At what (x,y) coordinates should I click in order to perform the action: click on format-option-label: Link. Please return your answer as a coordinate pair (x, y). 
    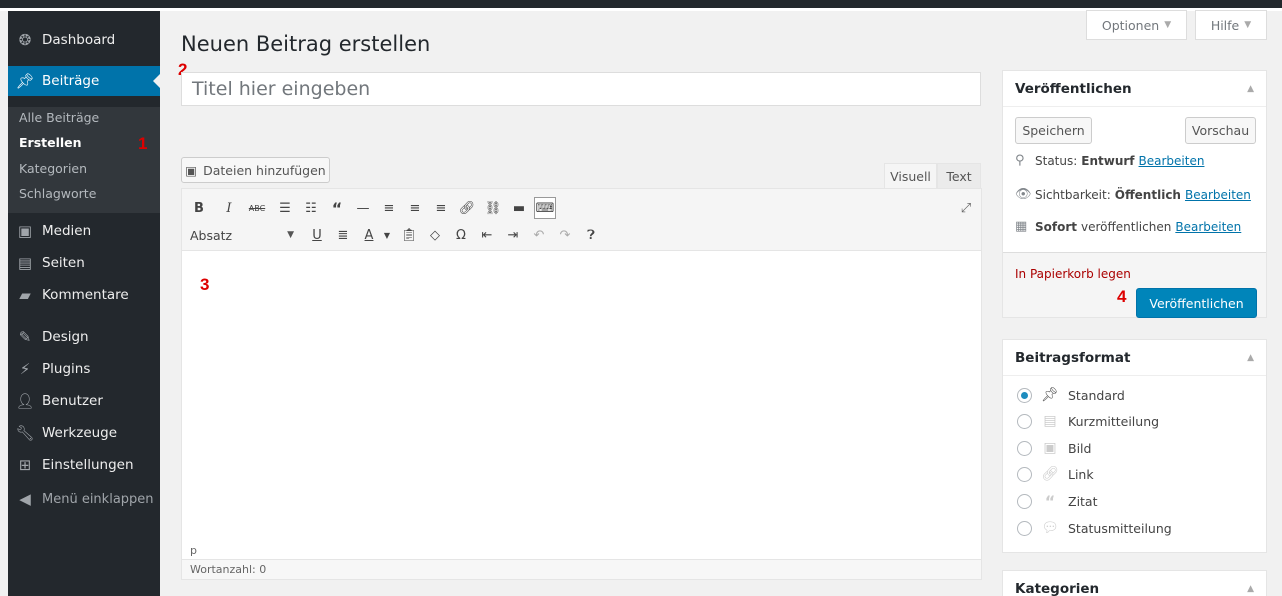
    Looking at the image, I should click on (1081, 474).